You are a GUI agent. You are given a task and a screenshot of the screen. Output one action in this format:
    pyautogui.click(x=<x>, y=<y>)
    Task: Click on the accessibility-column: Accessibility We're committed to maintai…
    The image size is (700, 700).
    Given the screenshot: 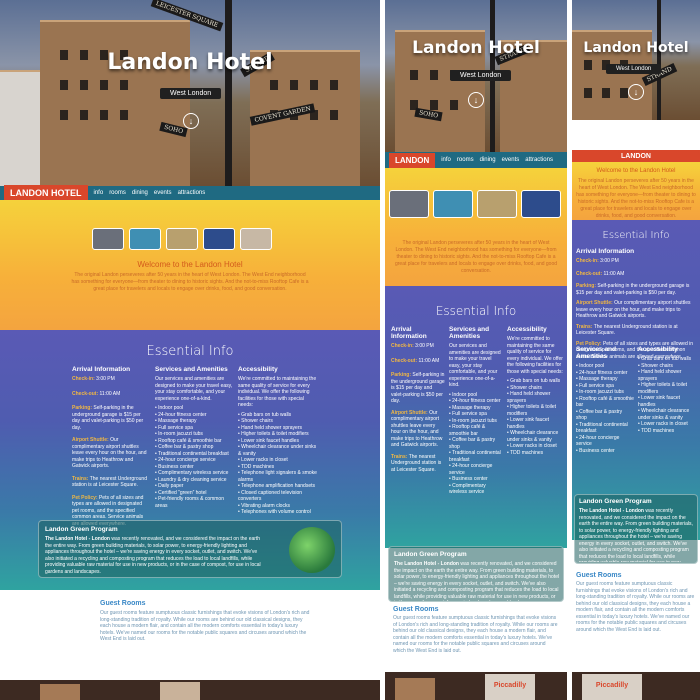 What is the action you would take?
    pyautogui.click(x=278, y=441)
    